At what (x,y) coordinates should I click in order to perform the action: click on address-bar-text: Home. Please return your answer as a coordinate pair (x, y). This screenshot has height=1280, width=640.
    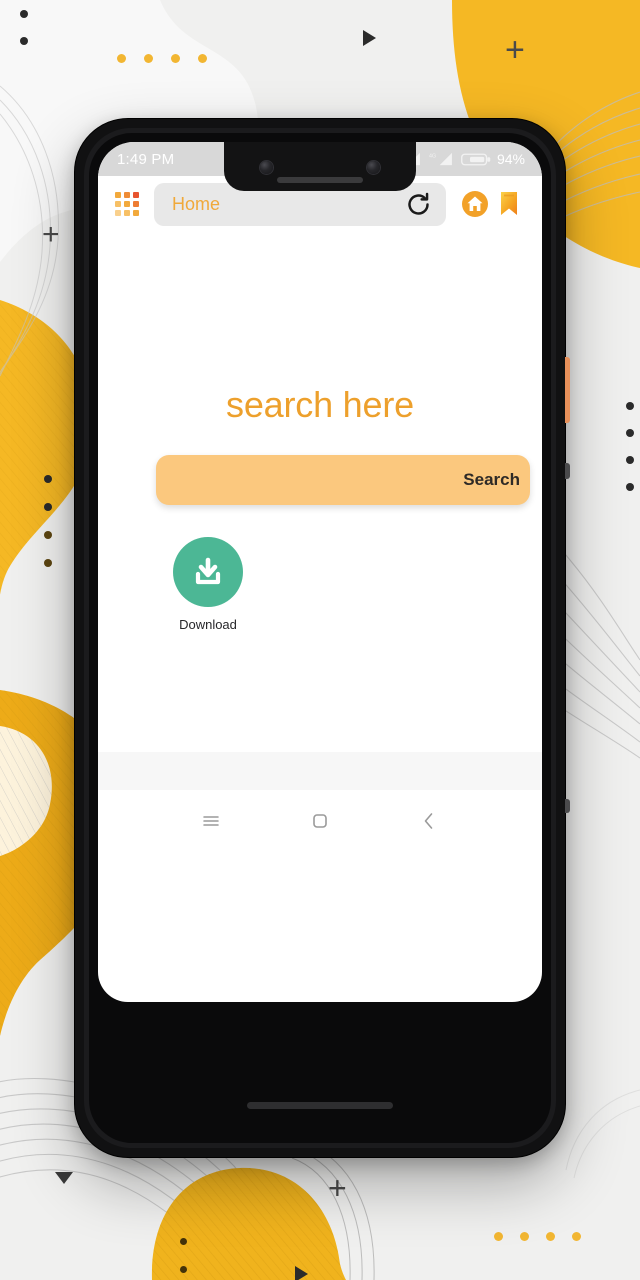
    Looking at the image, I should click on (288, 204).